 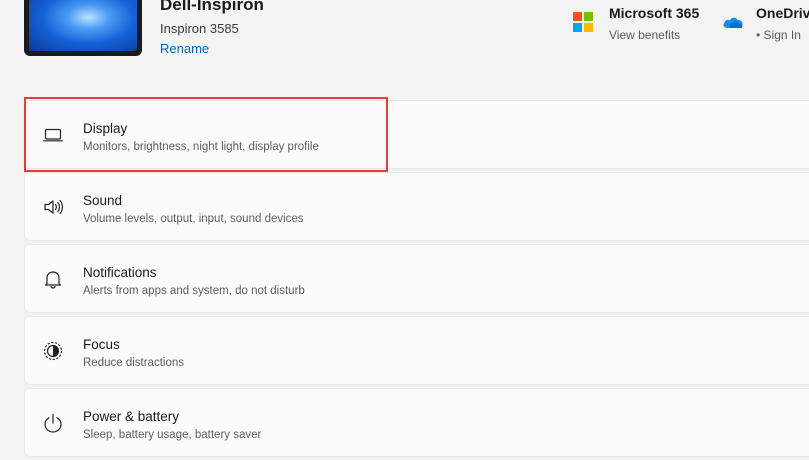 I want to click on bell-icon, so click(x=53, y=280).